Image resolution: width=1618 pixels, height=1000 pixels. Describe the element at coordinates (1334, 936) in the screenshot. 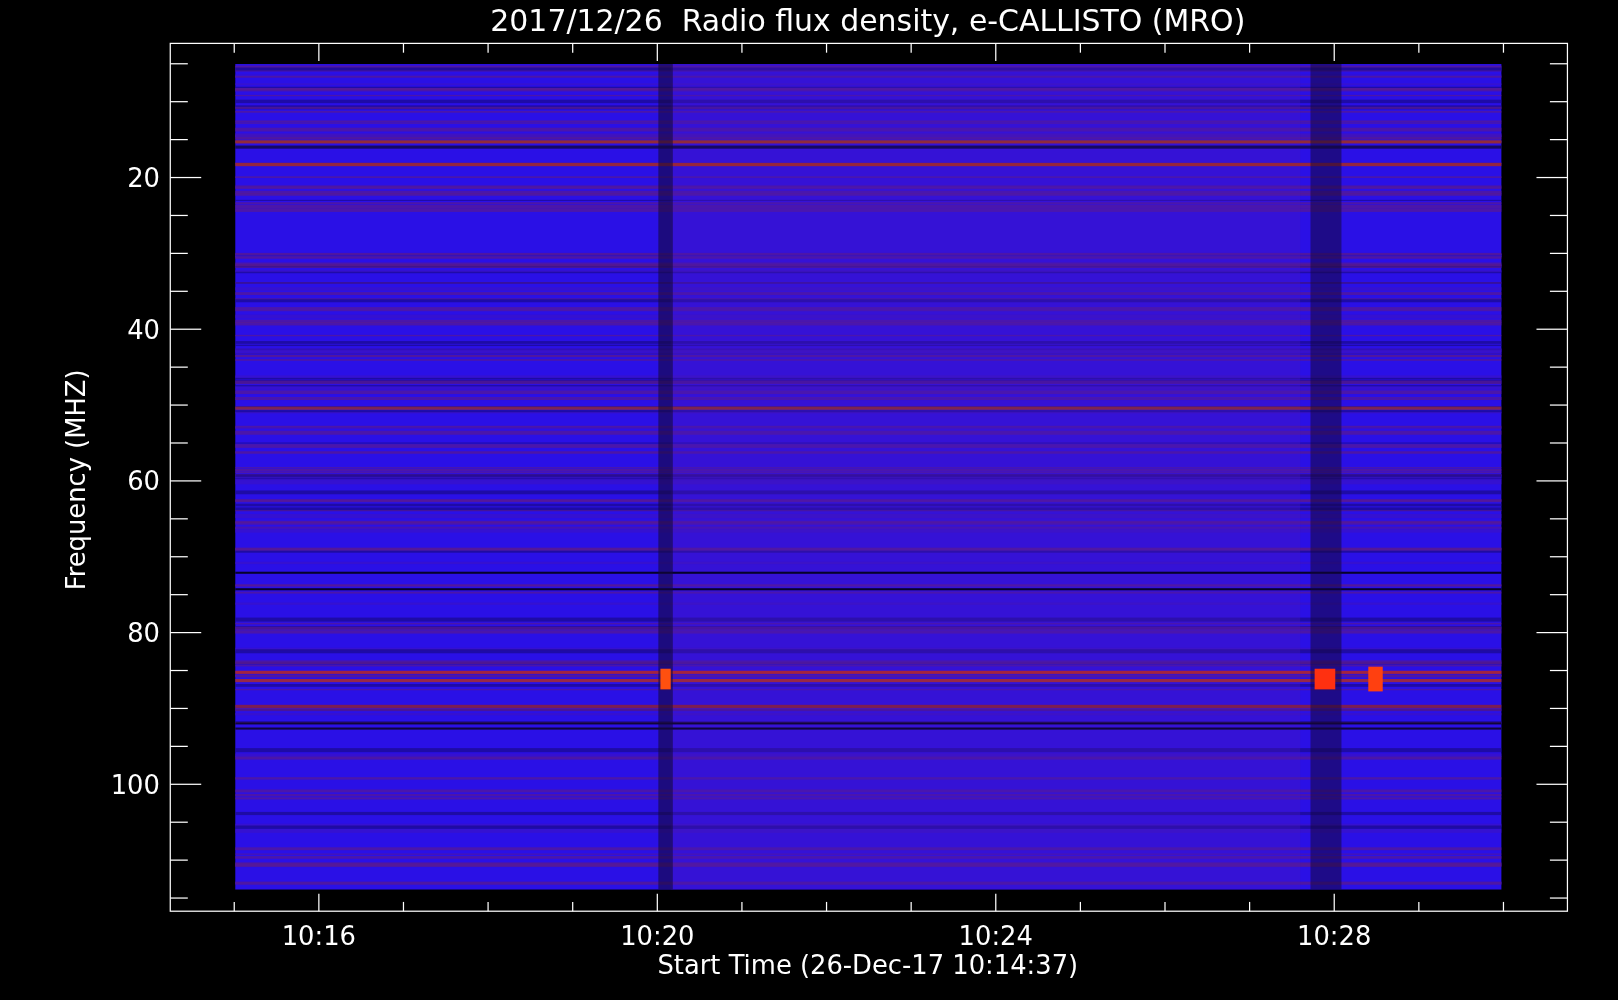

I see `x-tick-label: 10:28` at that location.